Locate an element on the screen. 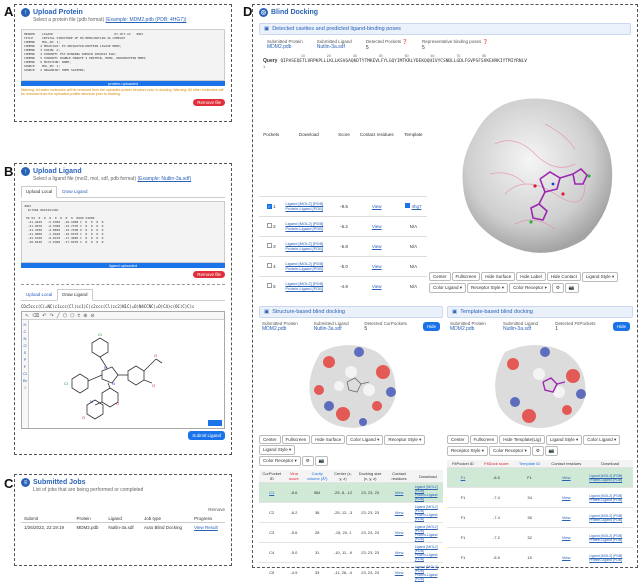 This screenshot has height=586, width=642. atom-br: Br is located at coordinates (25, 380).